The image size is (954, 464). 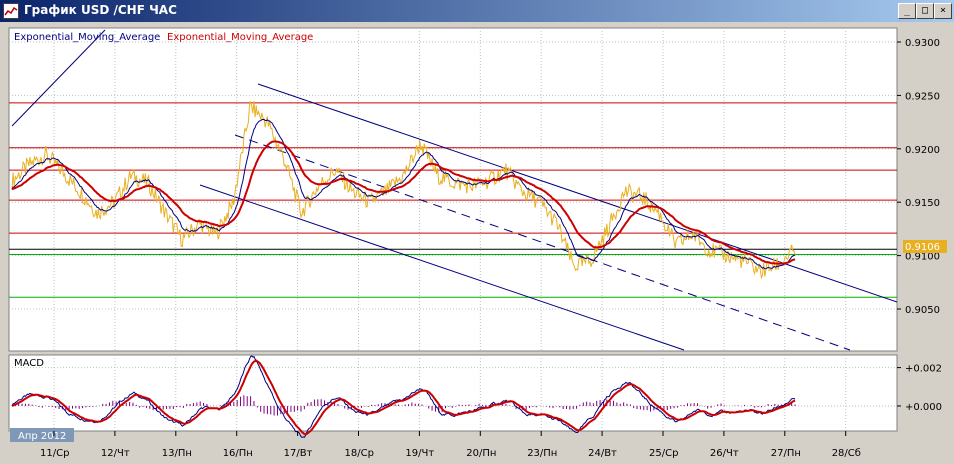 What do you see at coordinates (477, 11) in the screenshot?
I see `title-bar: График USD /CHF ЧАС _ □ ×` at bounding box center [477, 11].